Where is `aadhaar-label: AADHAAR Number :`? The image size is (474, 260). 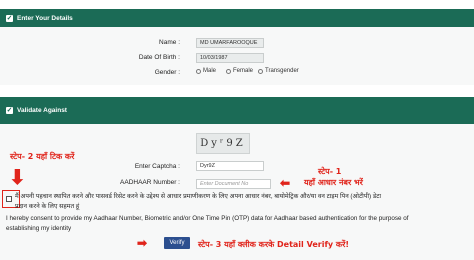 aadhaar-label: AADHAAR Number : is located at coordinates (150, 182).